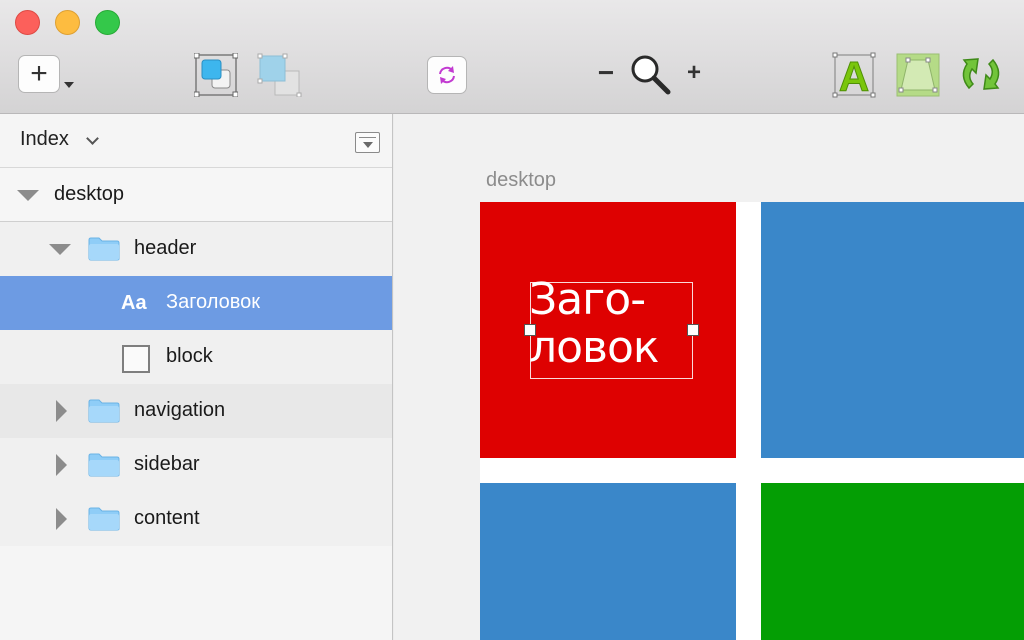  Describe the element at coordinates (216, 75) in the screenshot. I see `group-icon` at that location.